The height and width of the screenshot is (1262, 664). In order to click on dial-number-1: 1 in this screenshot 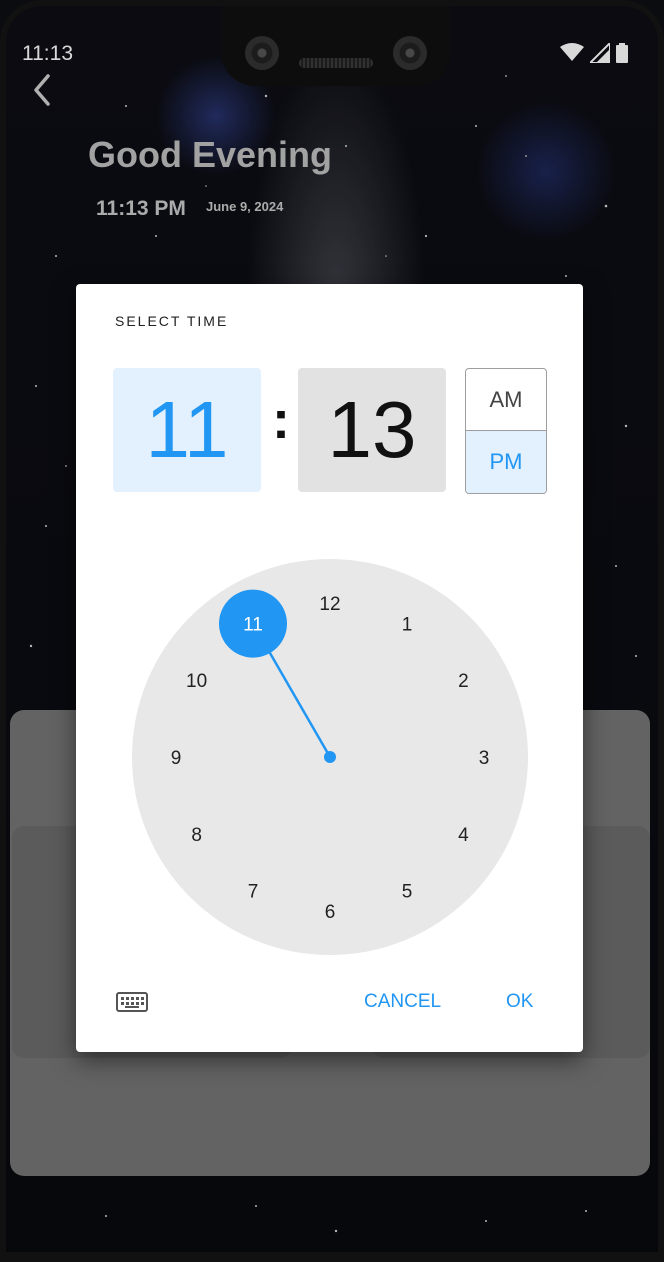, I will do `click(407, 625)`.